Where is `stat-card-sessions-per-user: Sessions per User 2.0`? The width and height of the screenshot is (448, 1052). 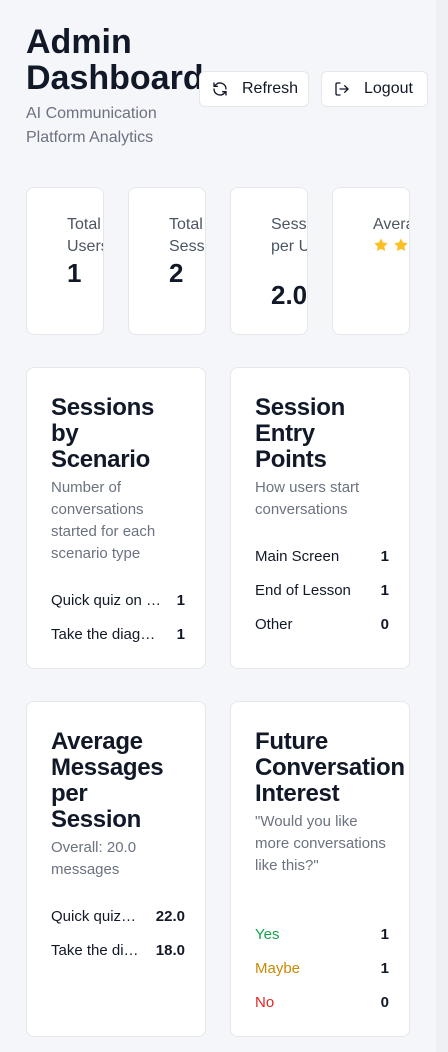 stat-card-sessions-per-user: Sessions per User 2.0 is located at coordinates (269, 261).